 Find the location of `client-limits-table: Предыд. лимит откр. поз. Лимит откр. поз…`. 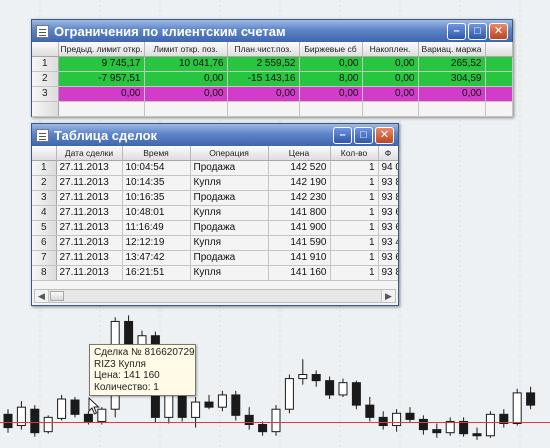

client-limits-table: Предыд. лимит откр. поз. Лимит откр. поз… is located at coordinates (272, 79).